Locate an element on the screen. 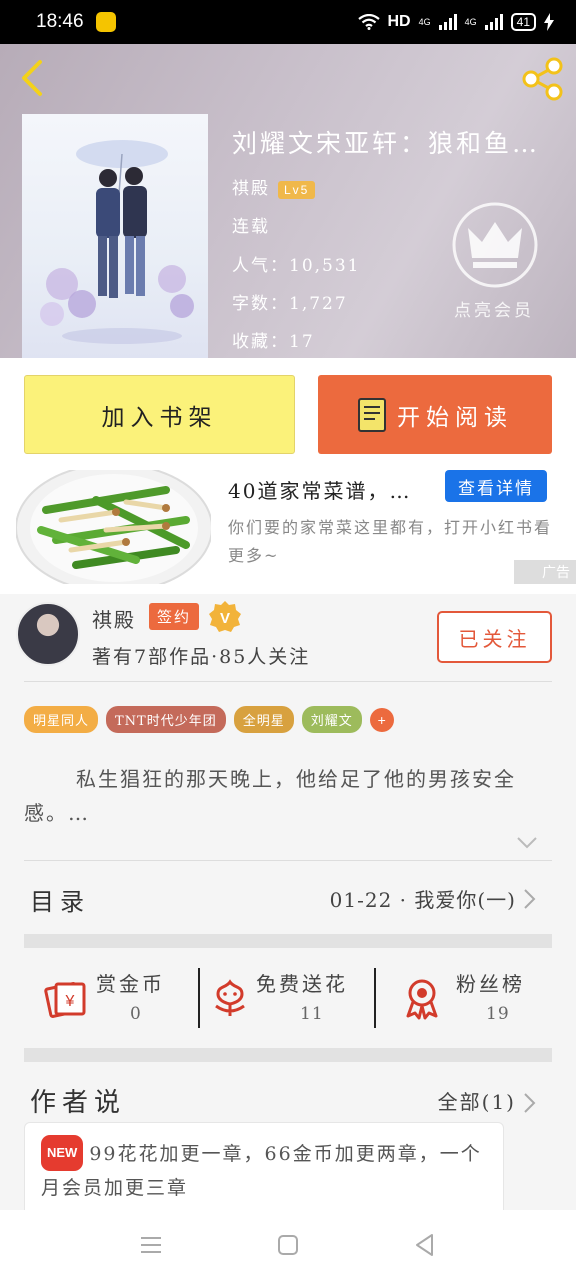 Image resolution: width=576 pixels, height=1280 pixels. signal-bars-icon is located at coordinates (447, 22).